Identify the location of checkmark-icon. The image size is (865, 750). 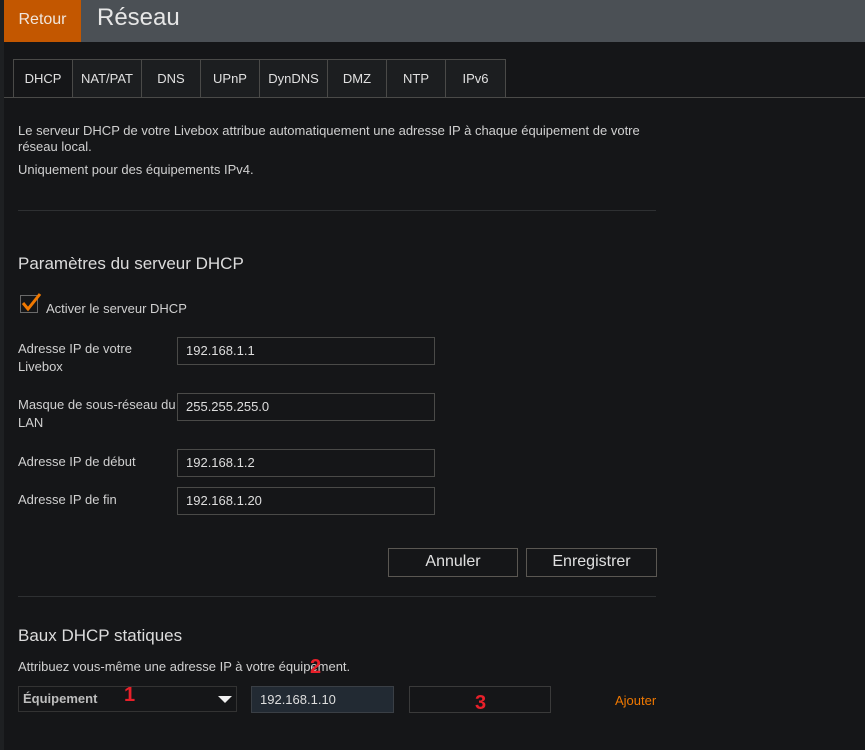
(31, 302).